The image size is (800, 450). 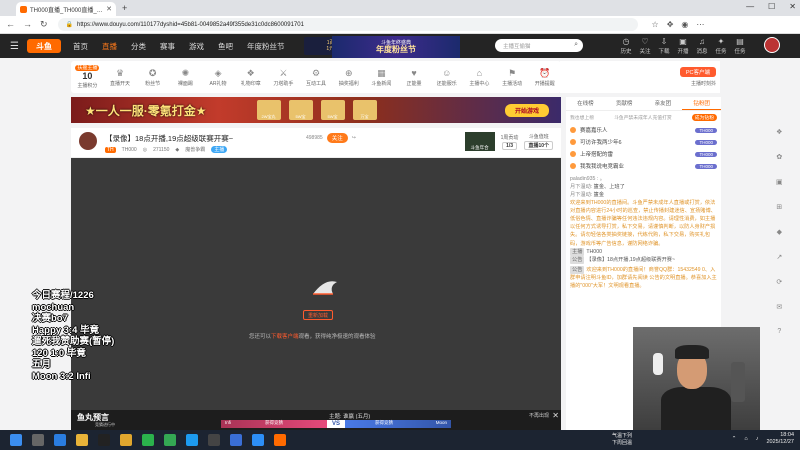 I want to click on help-icon: ?, so click(x=779, y=331).